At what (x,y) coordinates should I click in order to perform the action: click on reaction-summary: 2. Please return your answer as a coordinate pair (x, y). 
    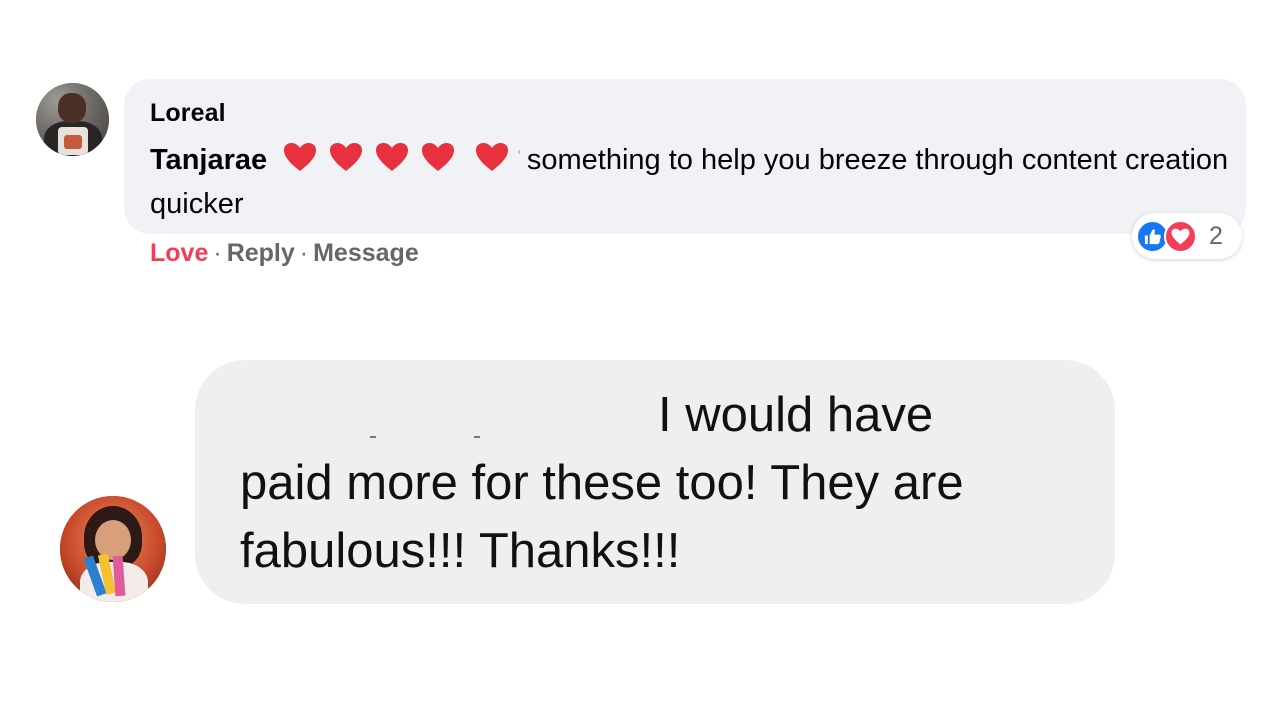
    Looking at the image, I should click on (1187, 236).